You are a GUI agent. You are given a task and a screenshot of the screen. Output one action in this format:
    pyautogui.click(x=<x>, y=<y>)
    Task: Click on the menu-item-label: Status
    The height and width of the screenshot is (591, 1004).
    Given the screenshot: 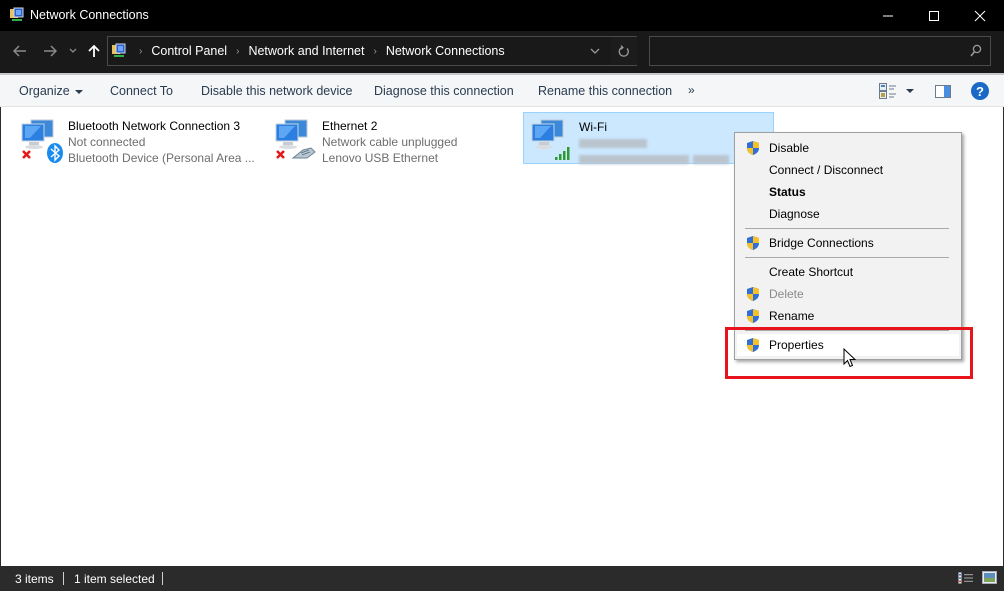 What is the action you would take?
    pyautogui.click(x=787, y=192)
    